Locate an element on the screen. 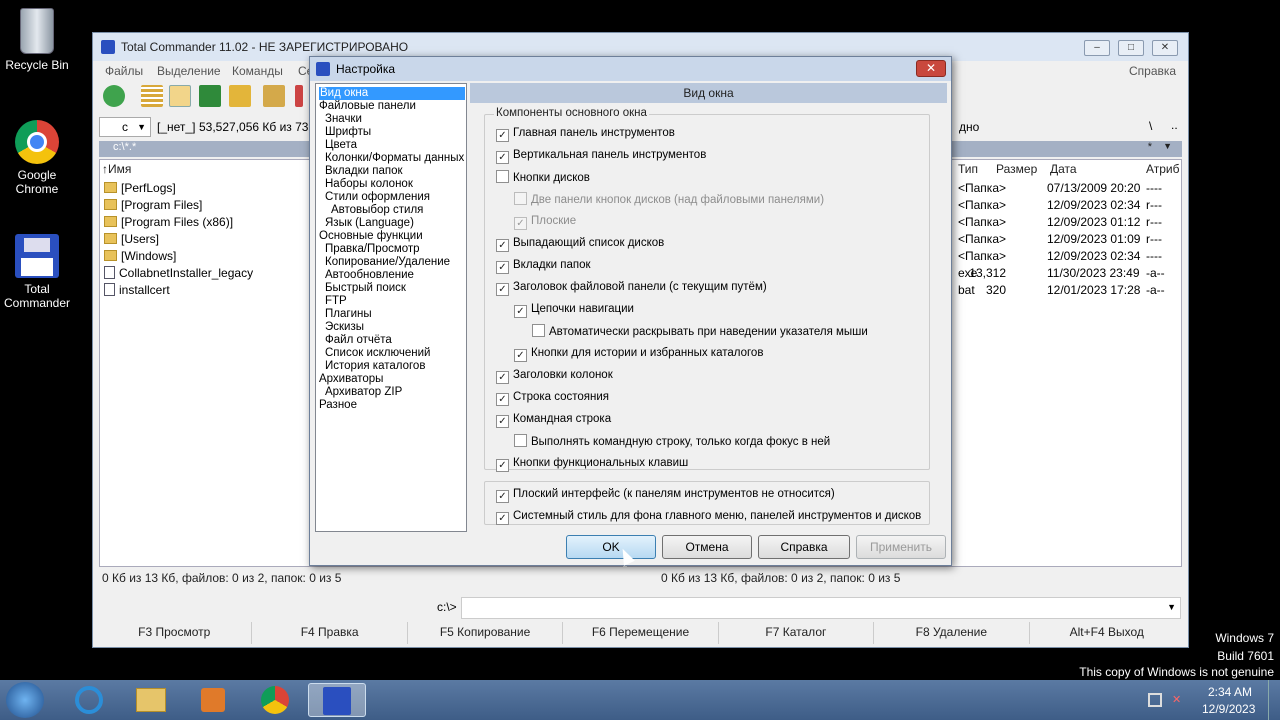  help-button: Справка is located at coordinates (804, 547).